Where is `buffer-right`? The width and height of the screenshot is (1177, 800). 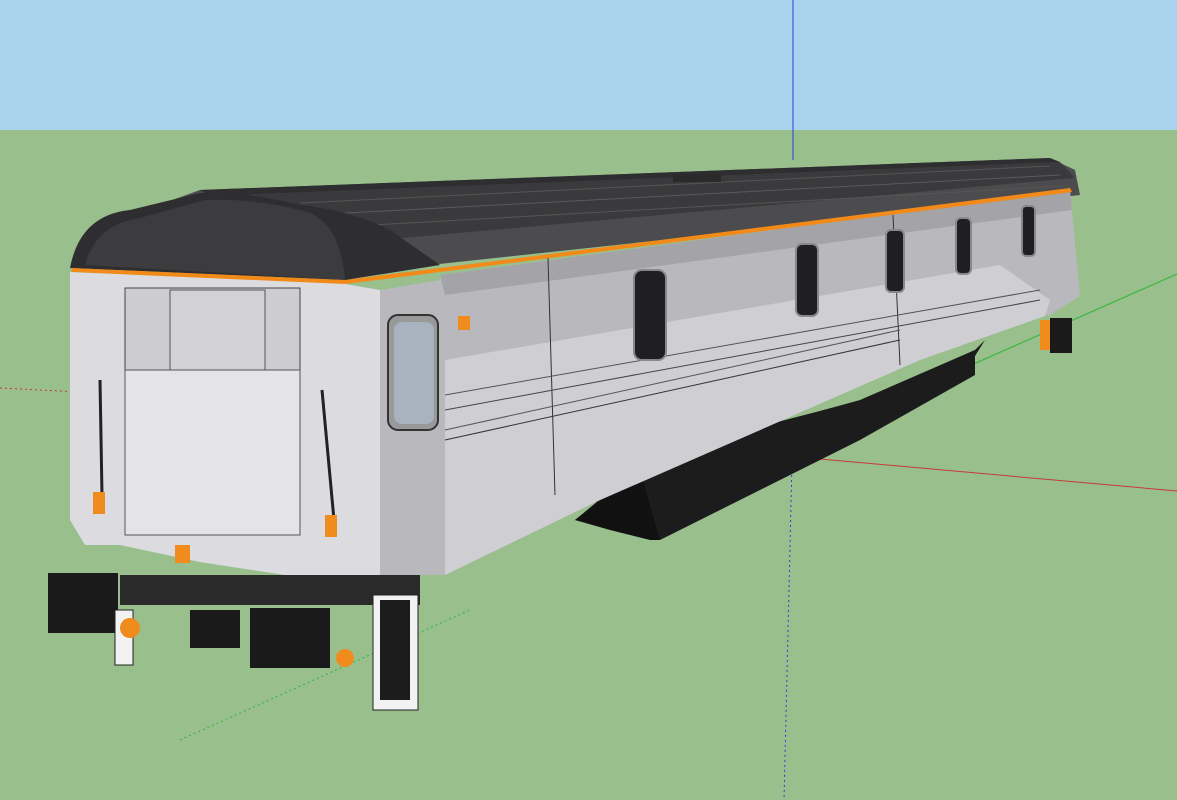
buffer-right is located at coordinates (290, 638).